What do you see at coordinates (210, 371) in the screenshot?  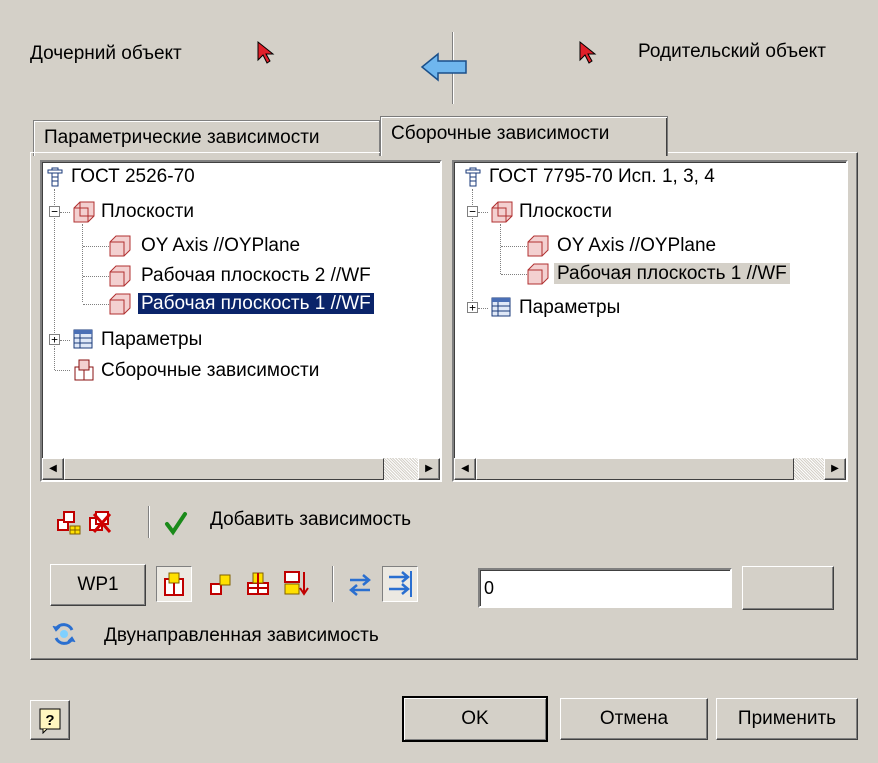 I see `tree-assembly-constraints: Сборочные зависимости` at bounding box center [210, 371].